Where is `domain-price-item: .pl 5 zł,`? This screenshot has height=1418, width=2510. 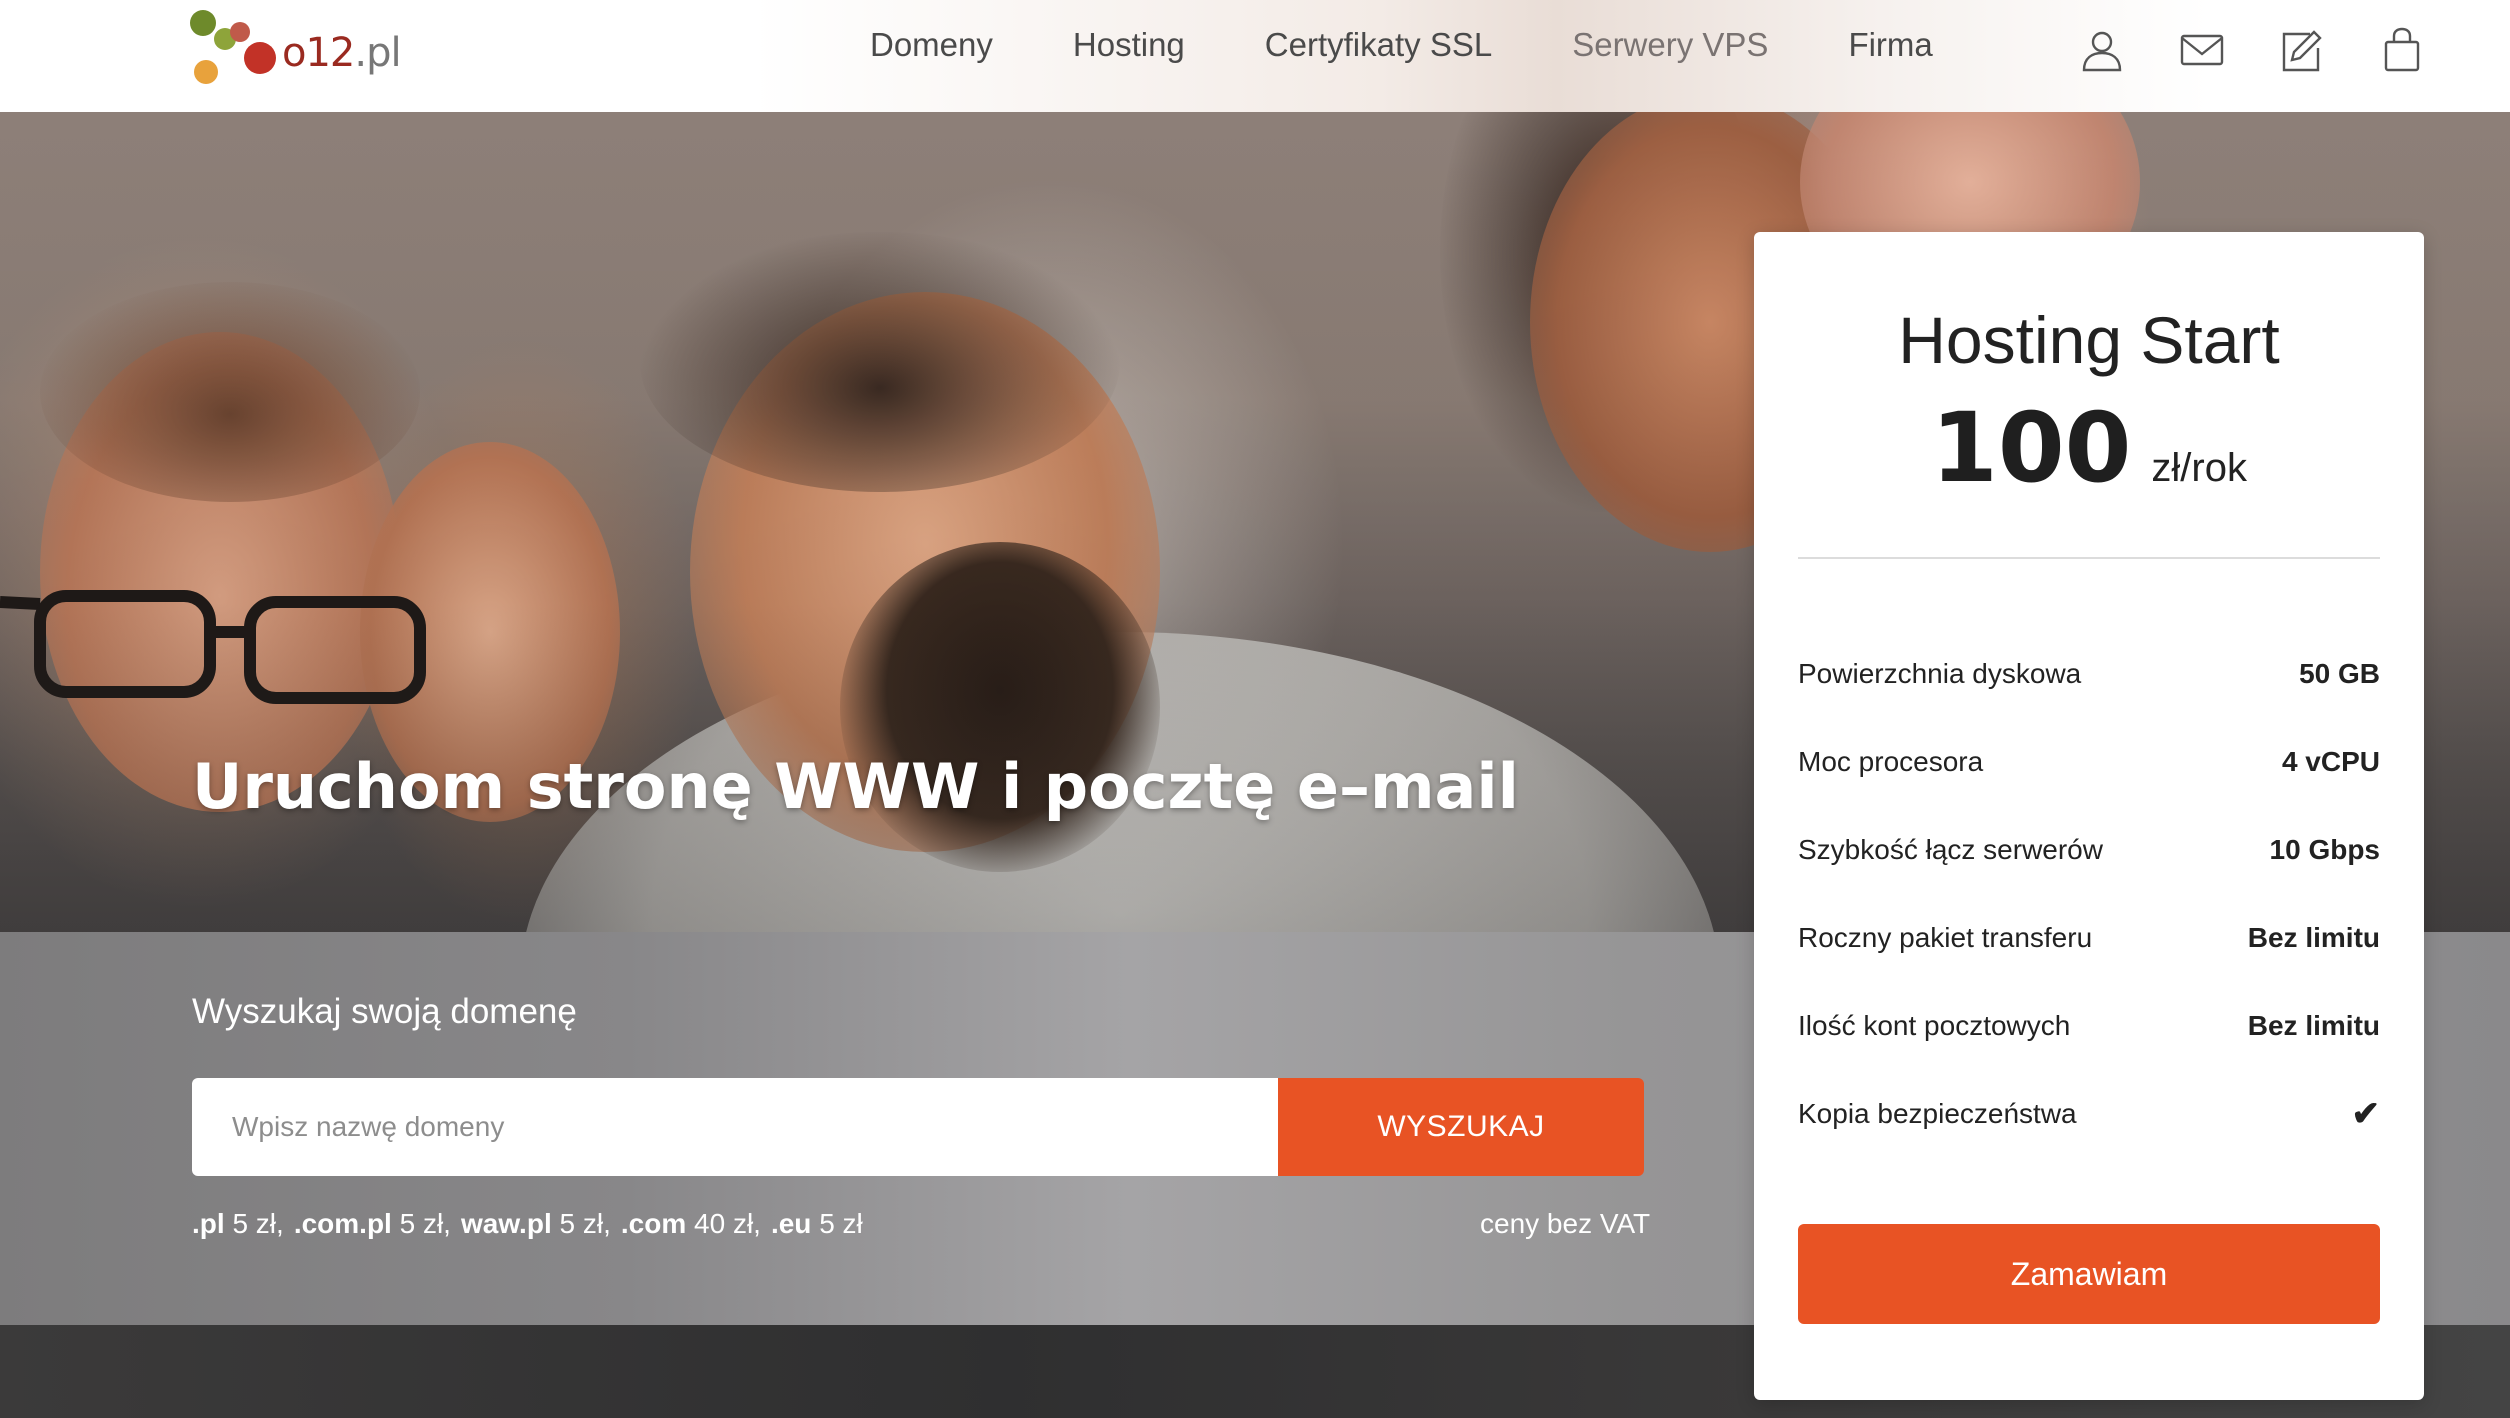
domain-price-item: .pl 5 zł, is located at coordinates (238, 1224).